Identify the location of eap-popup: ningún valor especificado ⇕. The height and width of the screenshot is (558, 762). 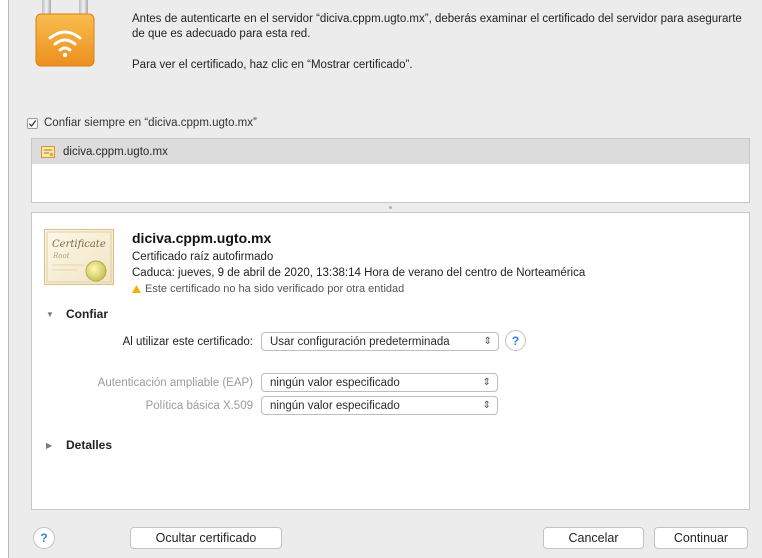
(379, 382).